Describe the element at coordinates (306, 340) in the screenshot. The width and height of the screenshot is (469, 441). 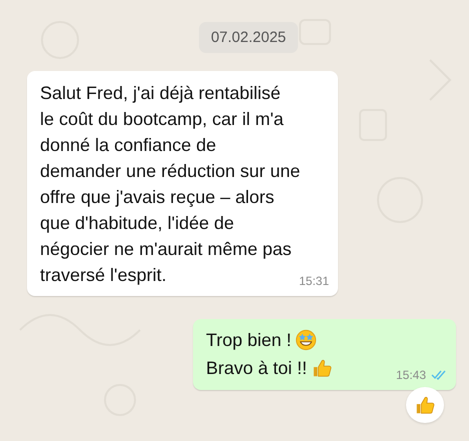
I see `star-eyes-face-icon` at that location.